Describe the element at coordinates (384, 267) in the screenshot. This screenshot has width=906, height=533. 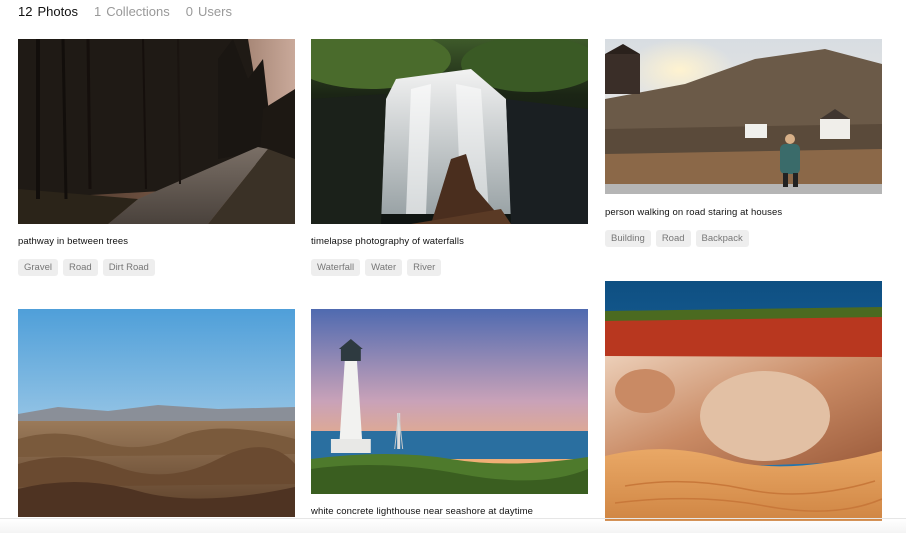
I see `tag-water: Water` at that location.